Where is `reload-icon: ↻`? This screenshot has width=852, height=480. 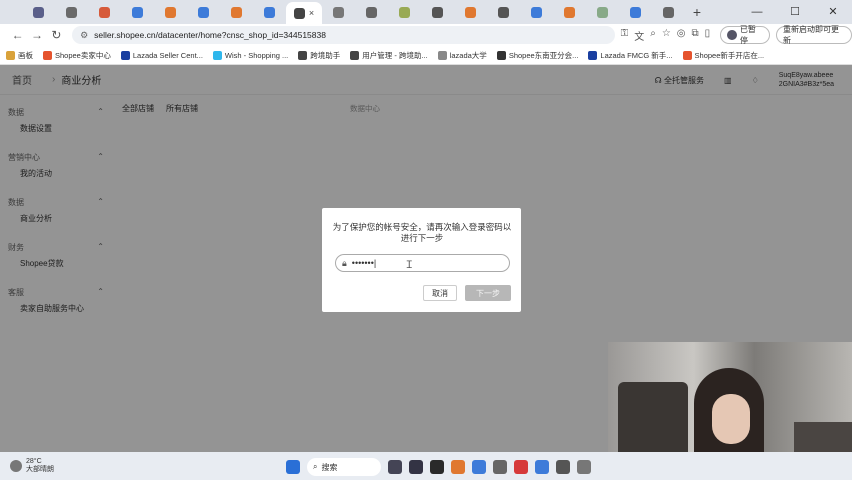 reload-icon: ↻ is located at coordinates (56, 35).